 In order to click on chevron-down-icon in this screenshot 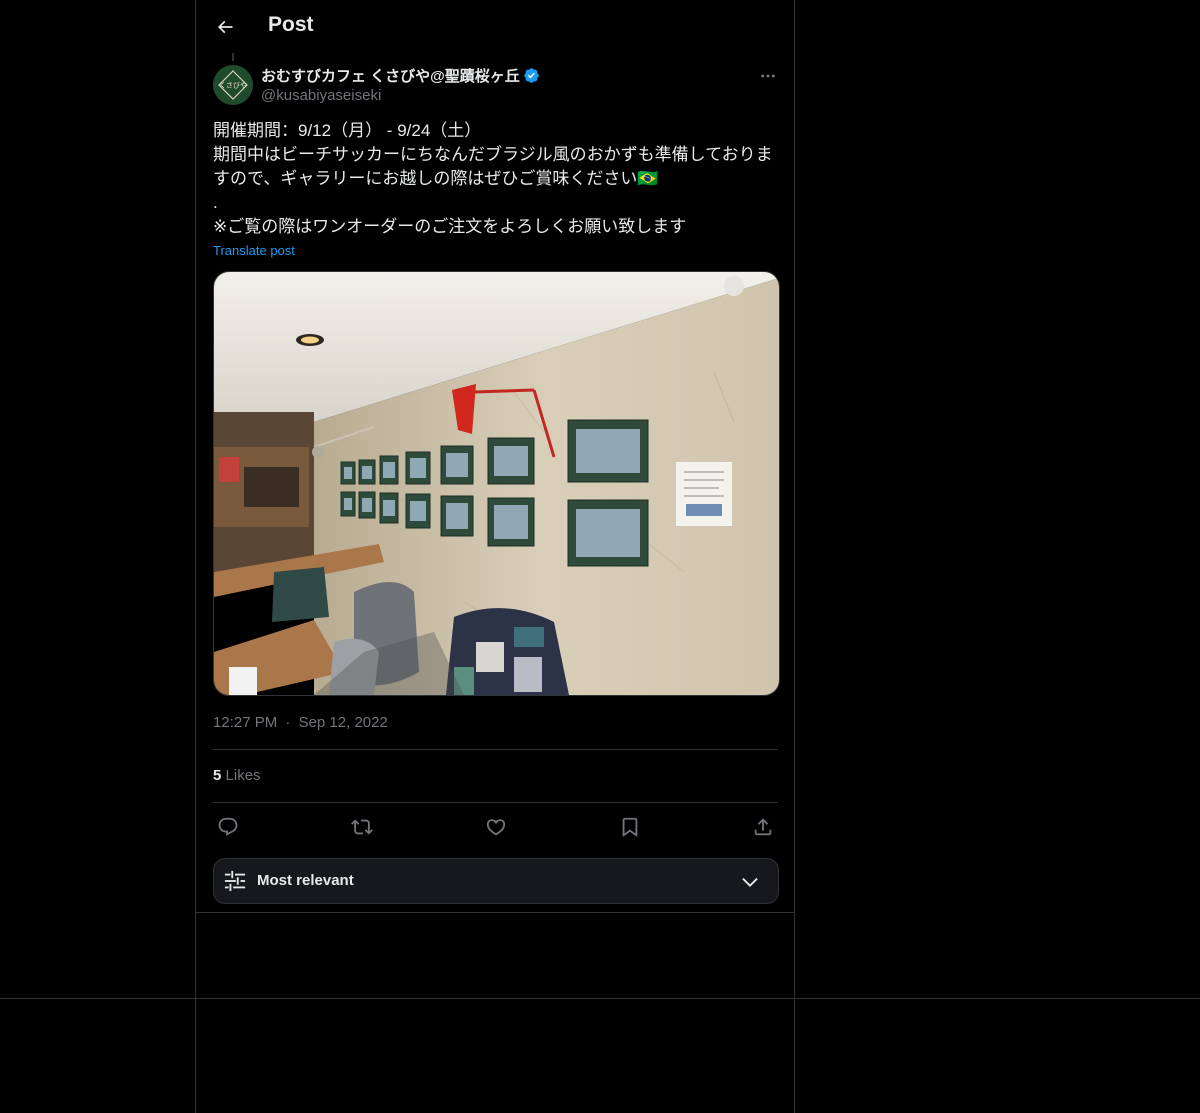, I will do `click(750, 882)`.